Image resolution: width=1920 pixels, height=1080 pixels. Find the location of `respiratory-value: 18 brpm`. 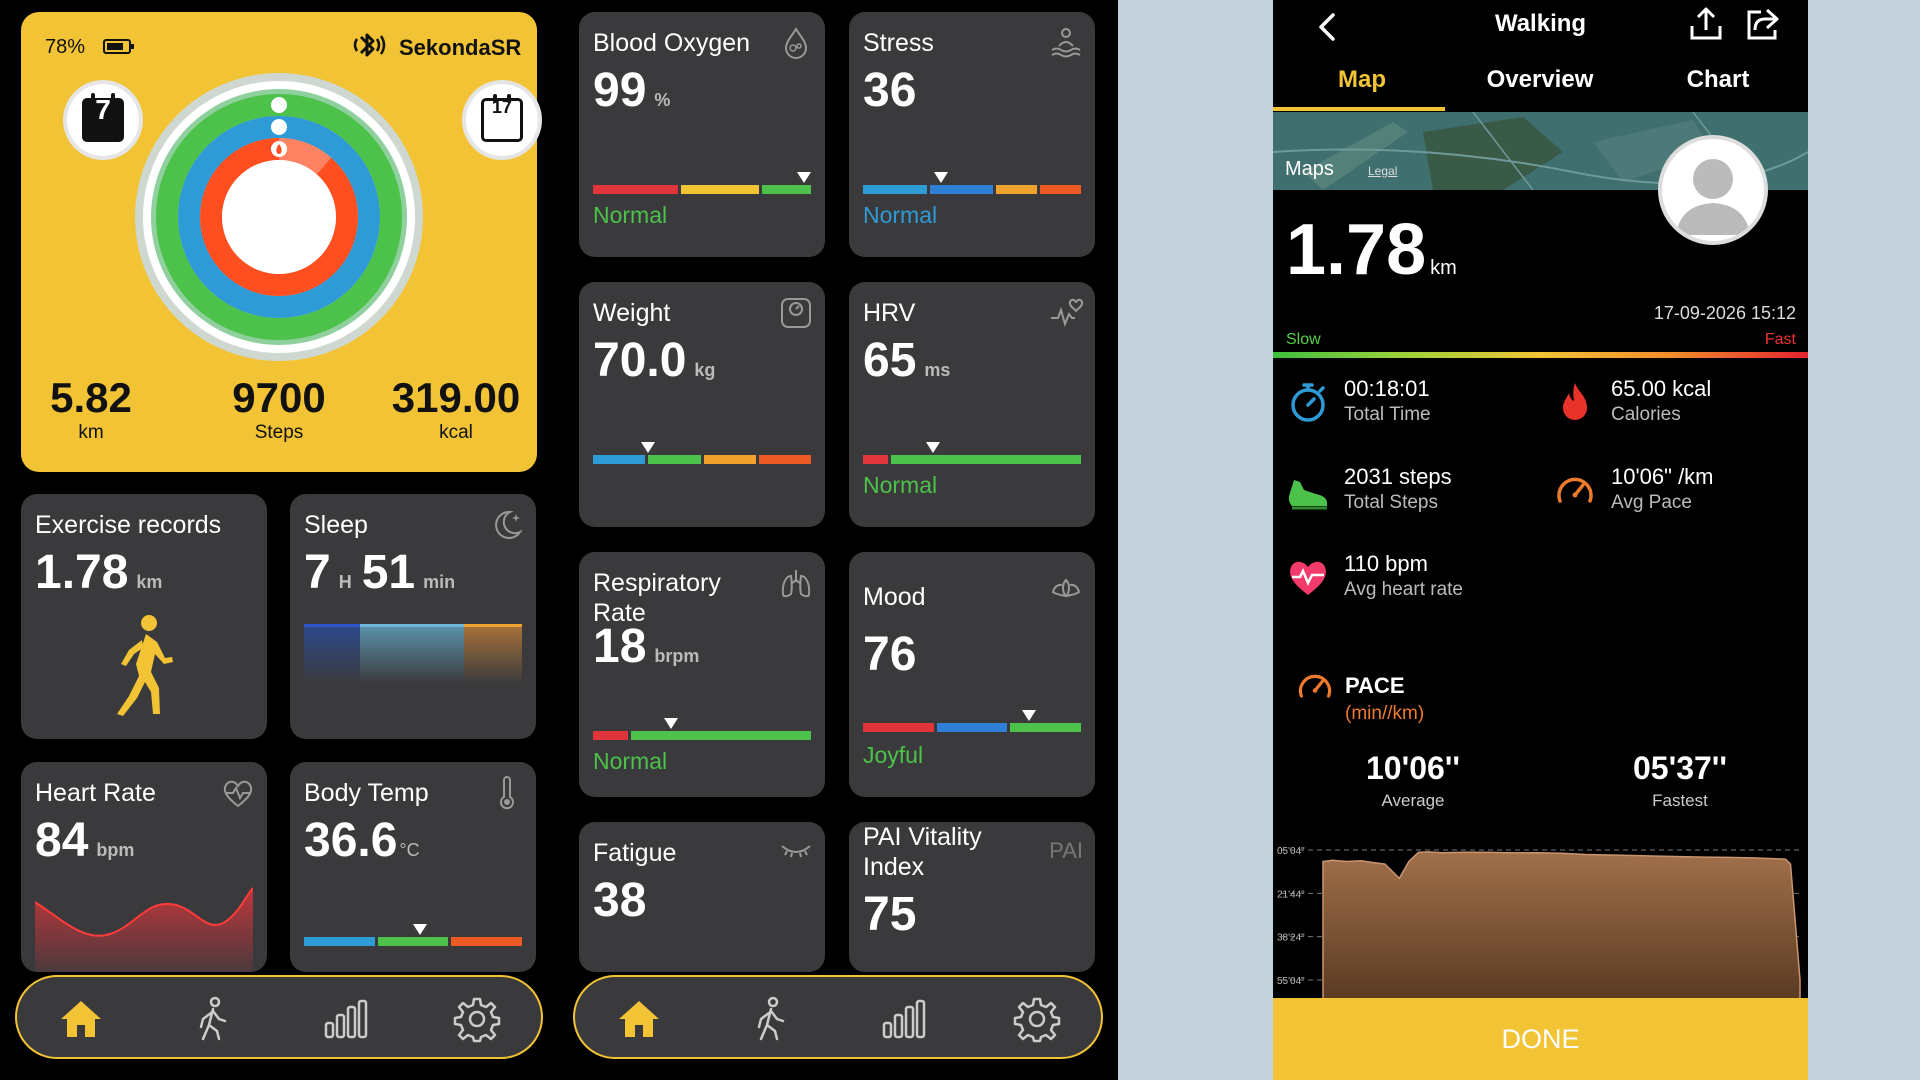

respiratory-value: 18 brpm is located at coordinates (646, 646).